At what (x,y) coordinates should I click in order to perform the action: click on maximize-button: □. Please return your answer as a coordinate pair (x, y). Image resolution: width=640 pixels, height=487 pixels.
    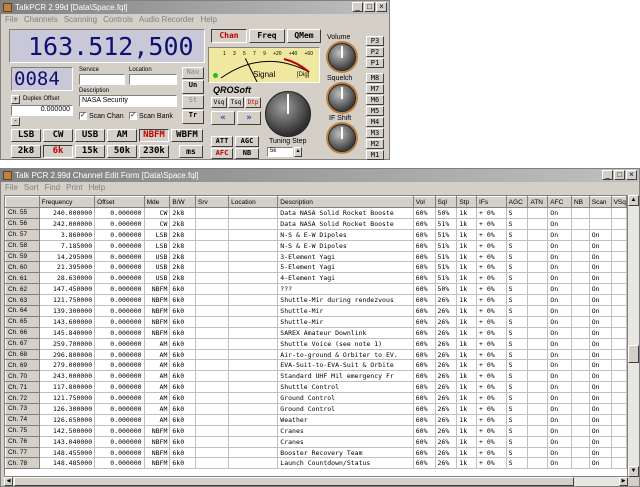
    Looking at the image, I should click on (369, 7).